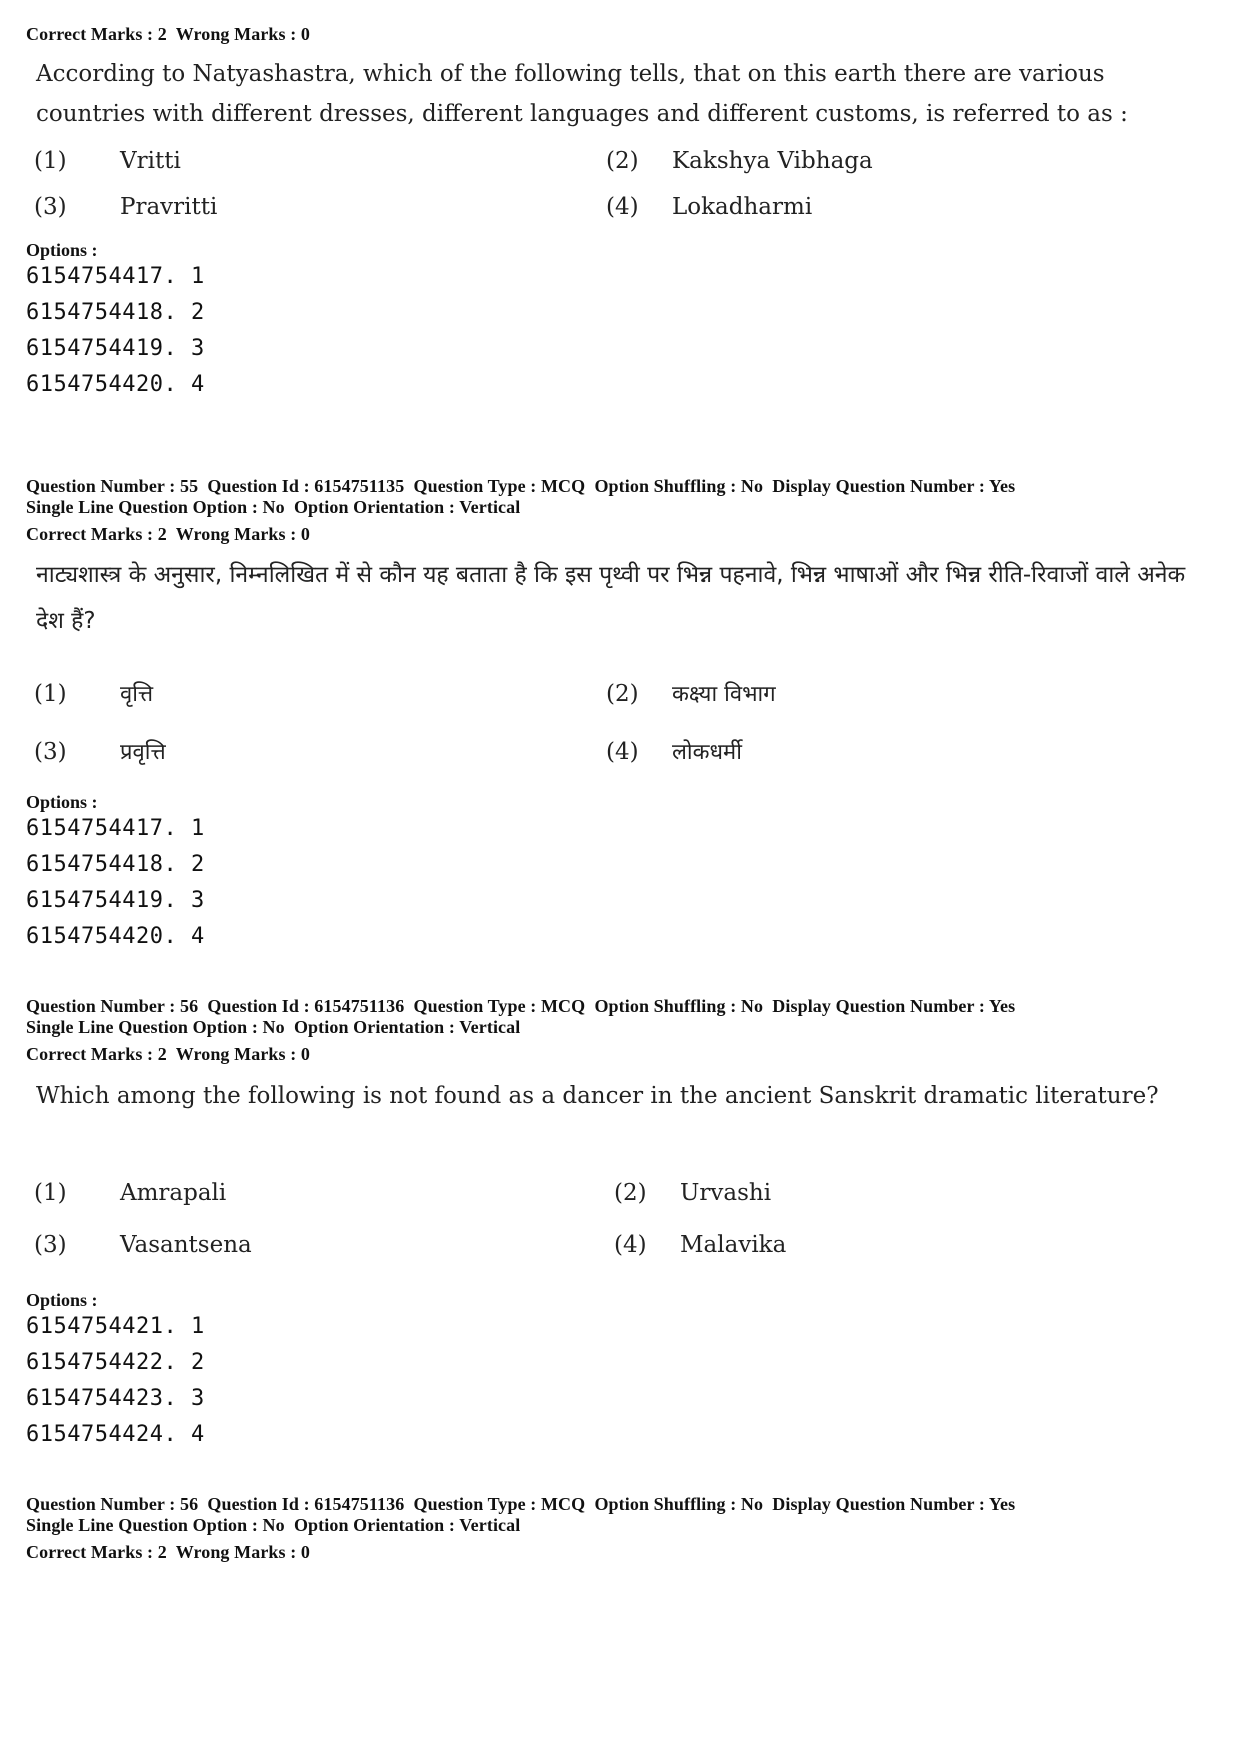 The height and width of the screenshot is (1754, 1240). Describe the element at coordinates (115, 1362) in the screenshot. I see `option-id: 6154754422. 2` at that location.